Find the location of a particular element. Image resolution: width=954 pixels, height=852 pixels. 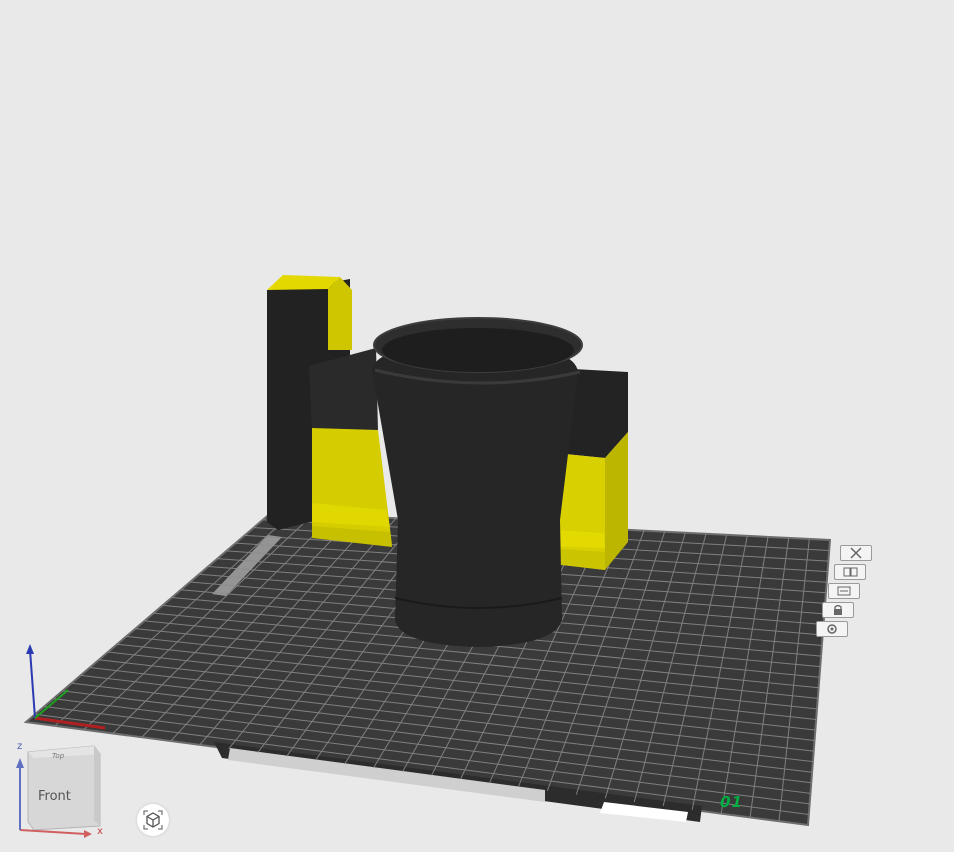

view-reset-button is located at coordinates (153, 820).